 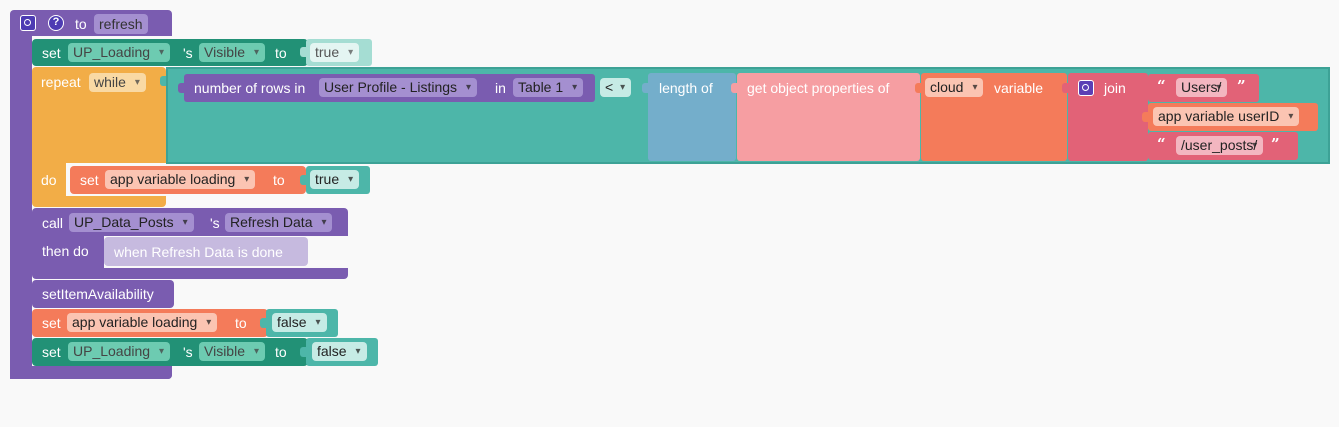 I want to click on cloud-dropdown: cloud, so click(x=954, y=87).